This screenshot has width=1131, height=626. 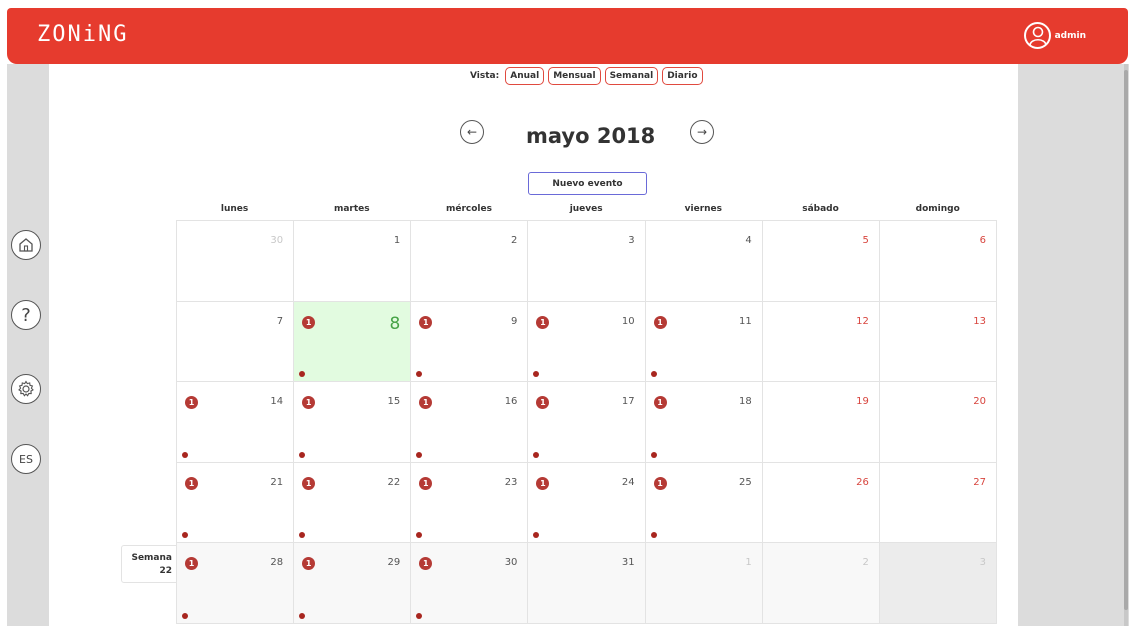 I want to click on day-number: 21, so click(x=277, y=482).